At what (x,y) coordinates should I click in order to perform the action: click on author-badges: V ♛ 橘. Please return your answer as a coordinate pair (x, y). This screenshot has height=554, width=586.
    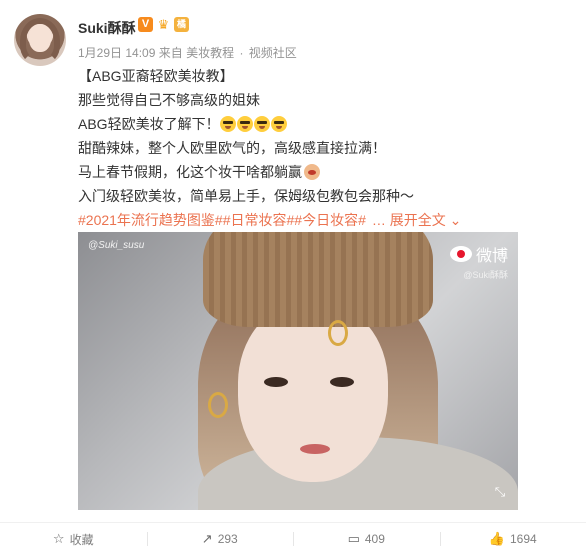
    Looking at the image, I should click on (163, 24).